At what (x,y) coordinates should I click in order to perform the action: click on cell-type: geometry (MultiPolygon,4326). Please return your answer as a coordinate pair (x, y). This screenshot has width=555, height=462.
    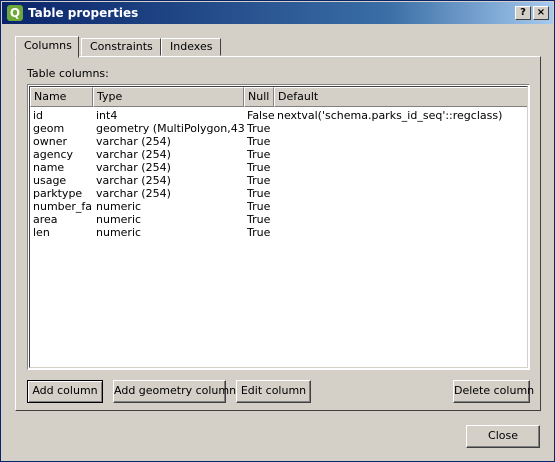
    Looking at the image, I should click on (170, 128).